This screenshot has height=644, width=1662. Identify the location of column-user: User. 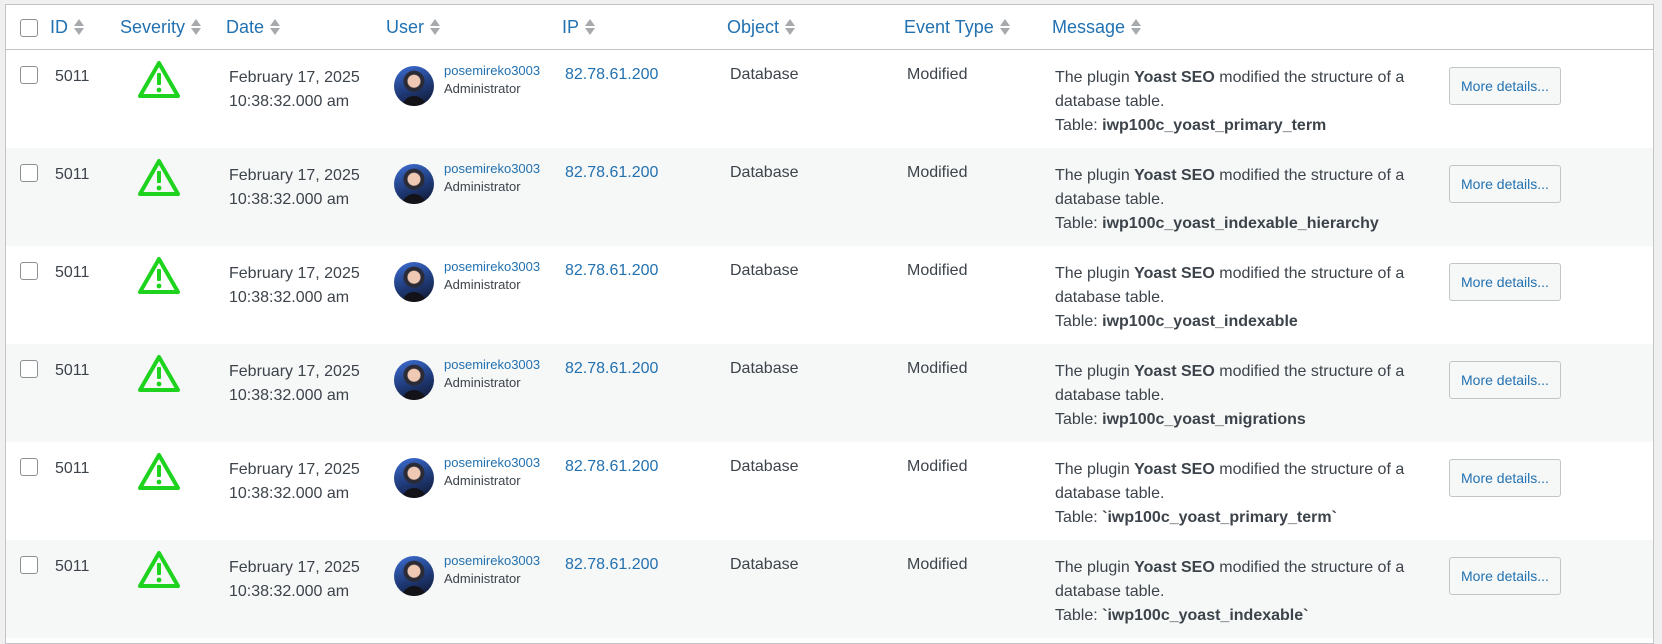
(474, 27).